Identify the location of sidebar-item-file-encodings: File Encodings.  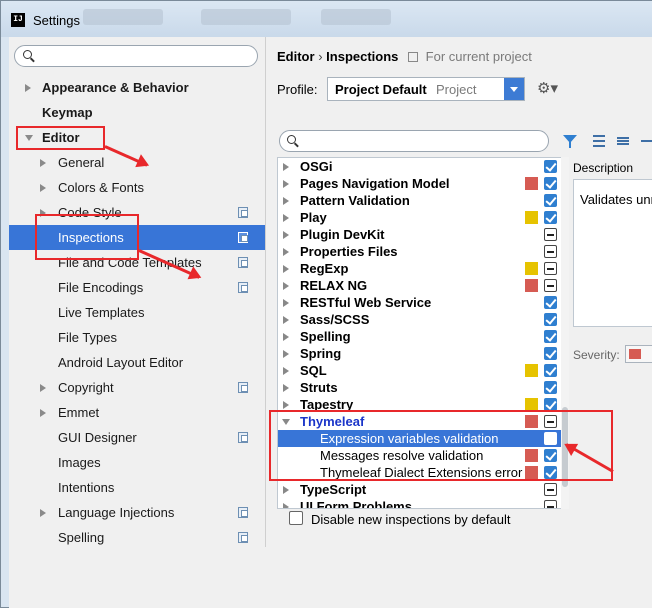
(137, 287).